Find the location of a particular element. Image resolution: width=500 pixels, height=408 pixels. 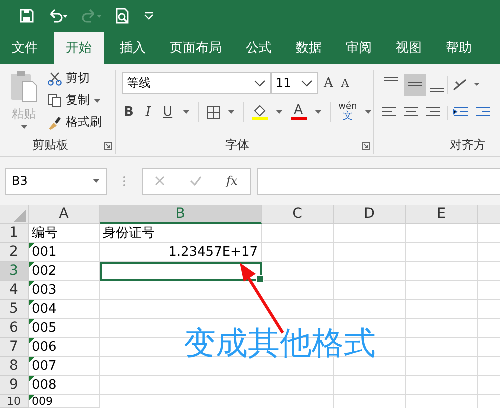

formula-input is located at coordinates (378, 181).